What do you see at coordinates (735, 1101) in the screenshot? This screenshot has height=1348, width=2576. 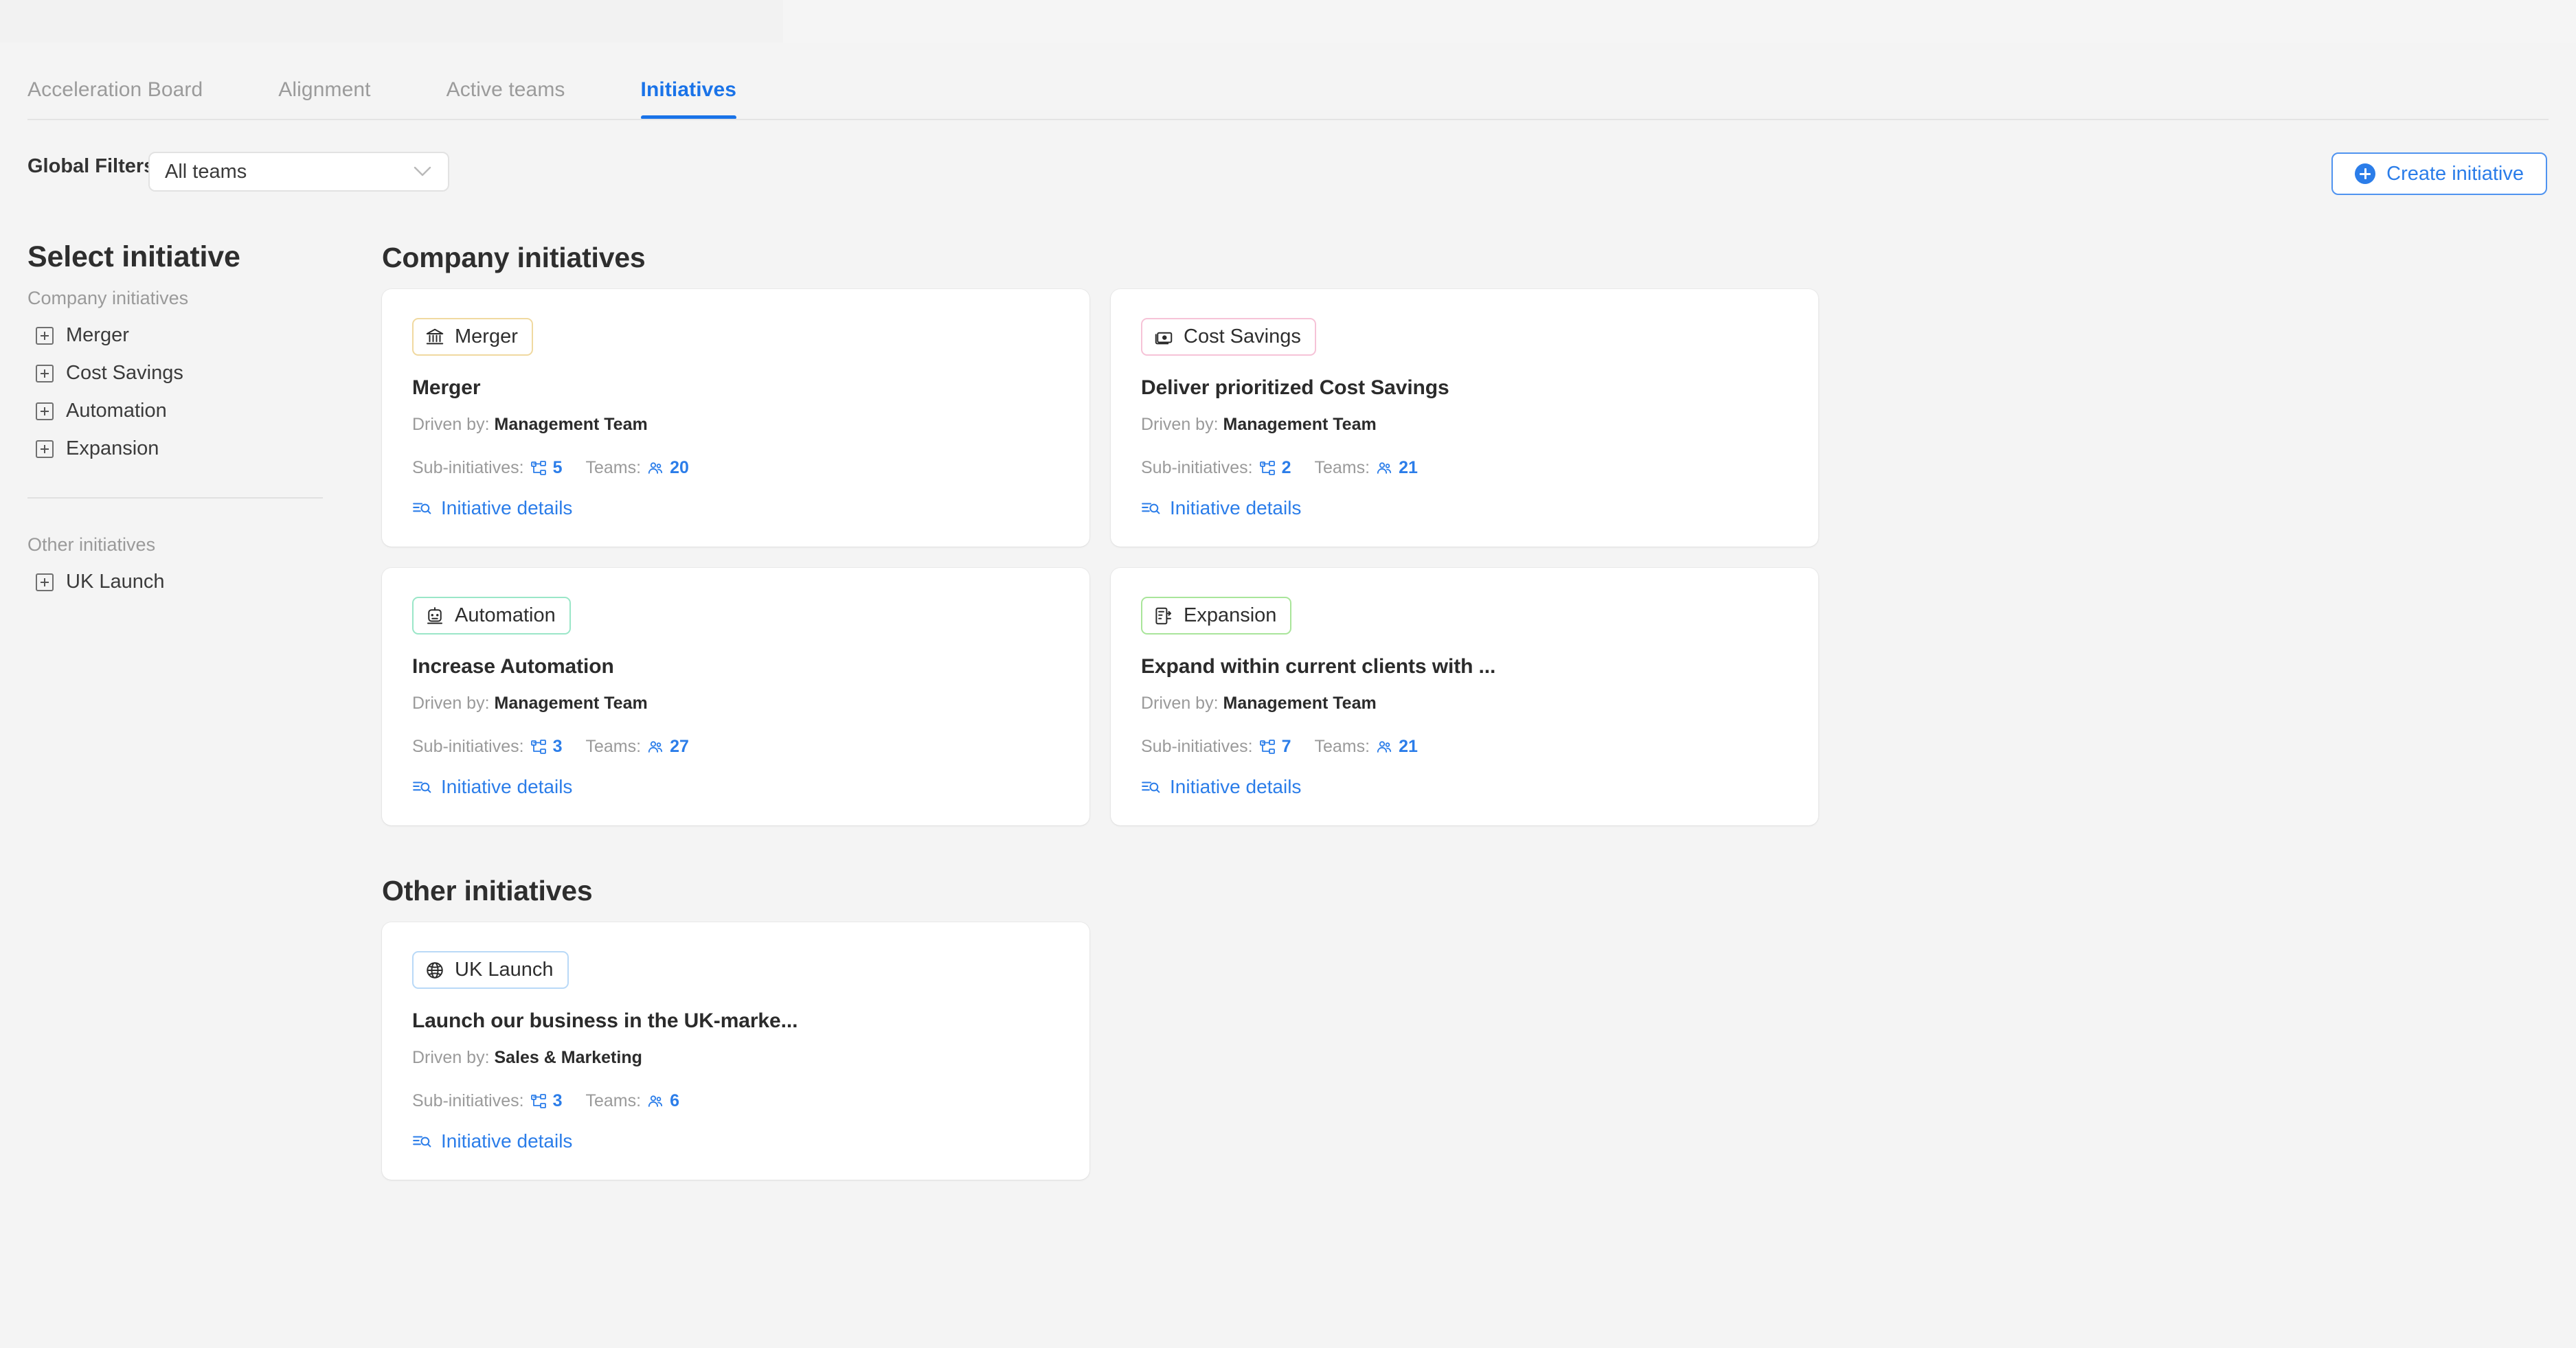 I see `initiative-metrics: Sub-initiatives: 3 Teams: 6` at bounding box center [735, 1101].